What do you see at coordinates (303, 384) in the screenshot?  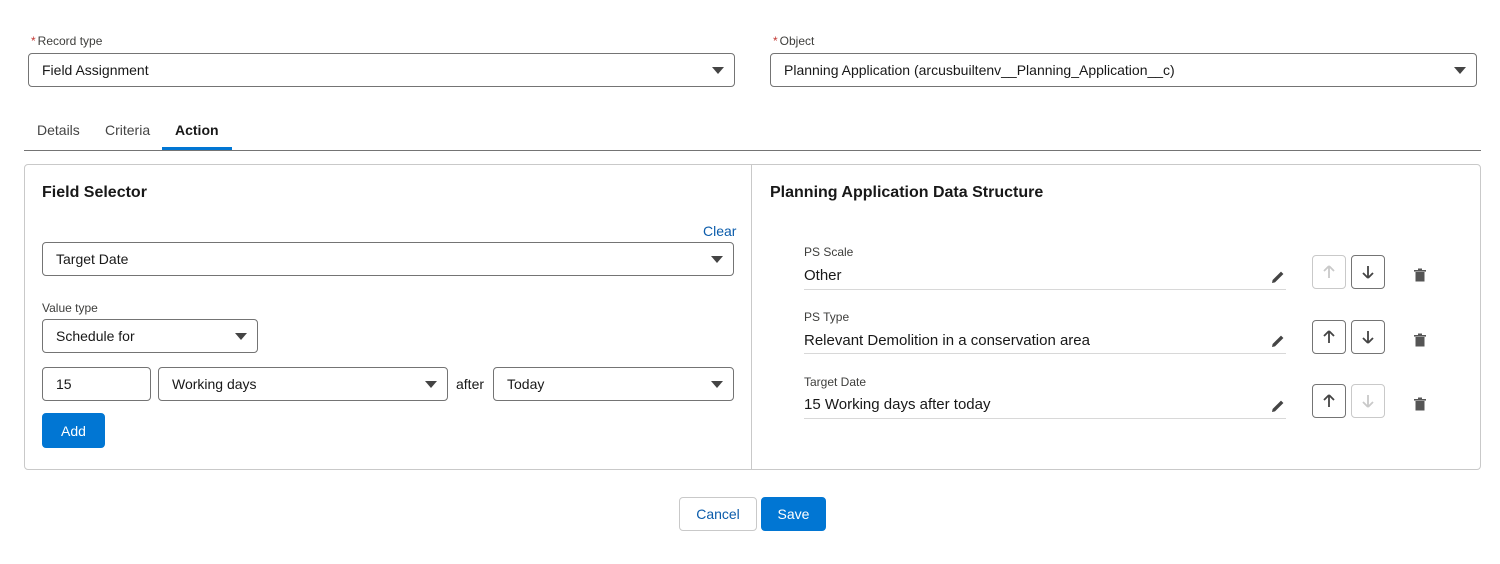 I see `unit-select: Working days` at bounding box center [303, 384].